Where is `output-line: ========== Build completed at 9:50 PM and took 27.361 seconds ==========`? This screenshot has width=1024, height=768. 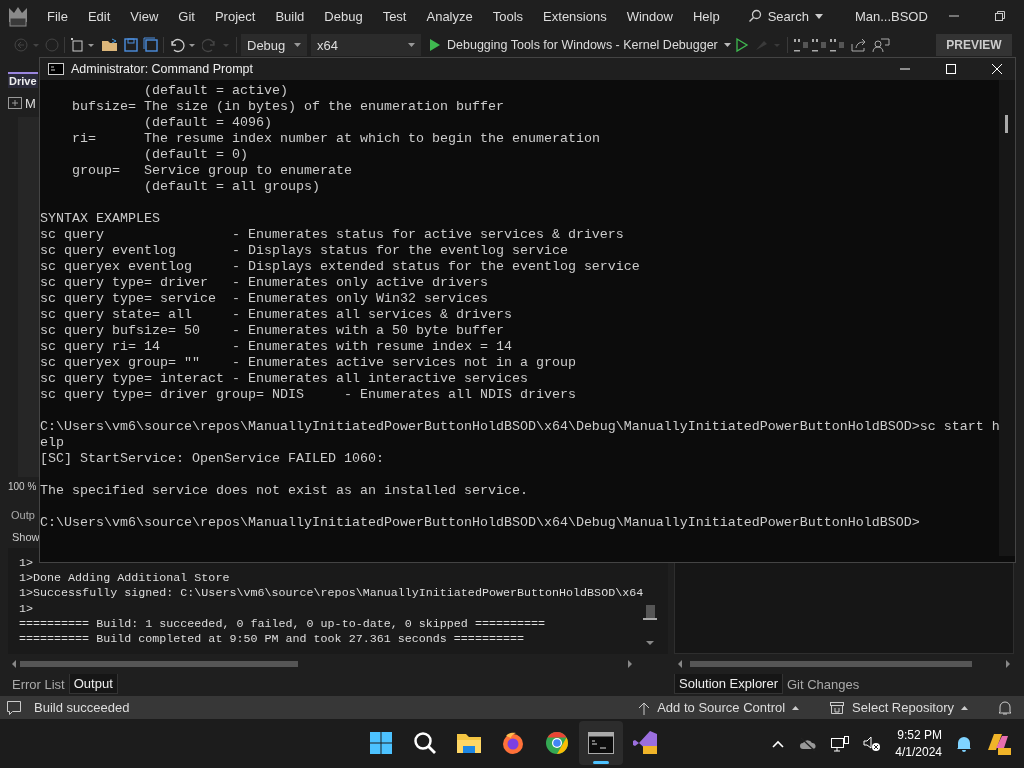
output-line: ========== Build completed at 9:50 PM and took 27.361 seconds ========== is located at coordinates (272, 640).